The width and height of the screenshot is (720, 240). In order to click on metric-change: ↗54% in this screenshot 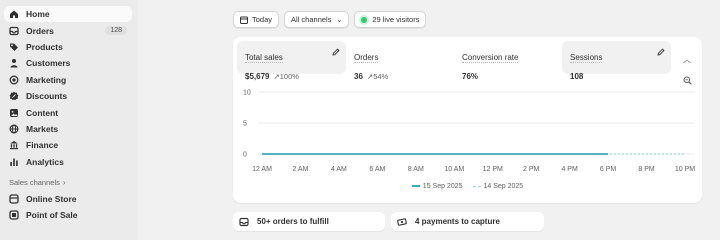, I will do `click(377, 76)`.